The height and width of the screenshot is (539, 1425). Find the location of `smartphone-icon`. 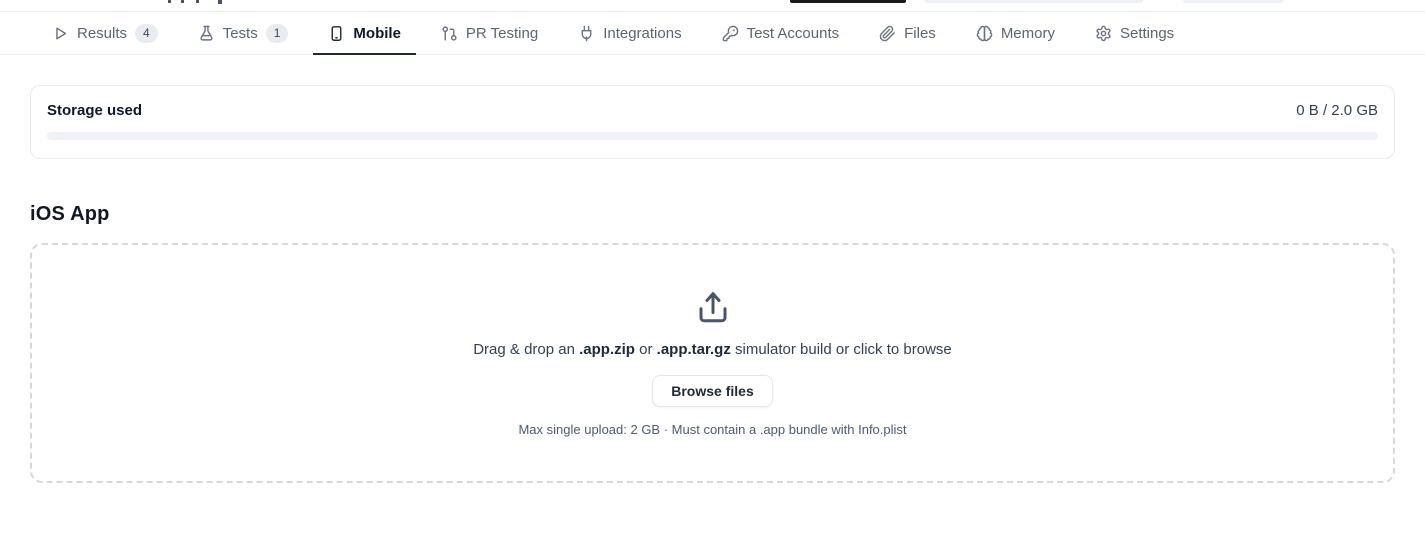

smartphone-icon is located at coordinates (336, 33).